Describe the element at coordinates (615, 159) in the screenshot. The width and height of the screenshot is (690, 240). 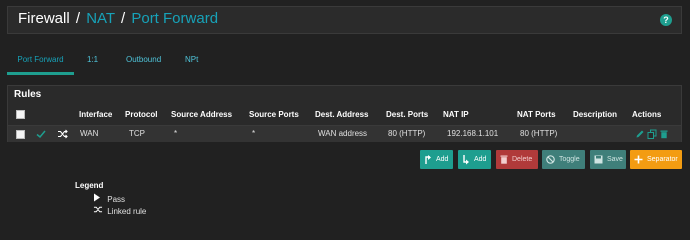
I see `save-label: Save` at that location.